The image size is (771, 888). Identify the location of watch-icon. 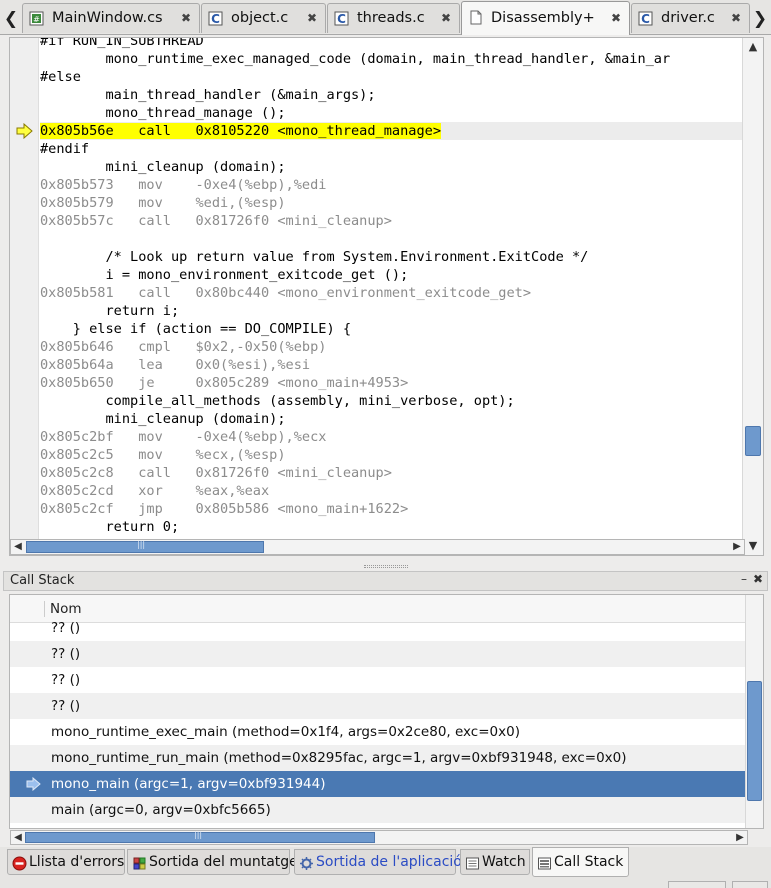
(472, 863).